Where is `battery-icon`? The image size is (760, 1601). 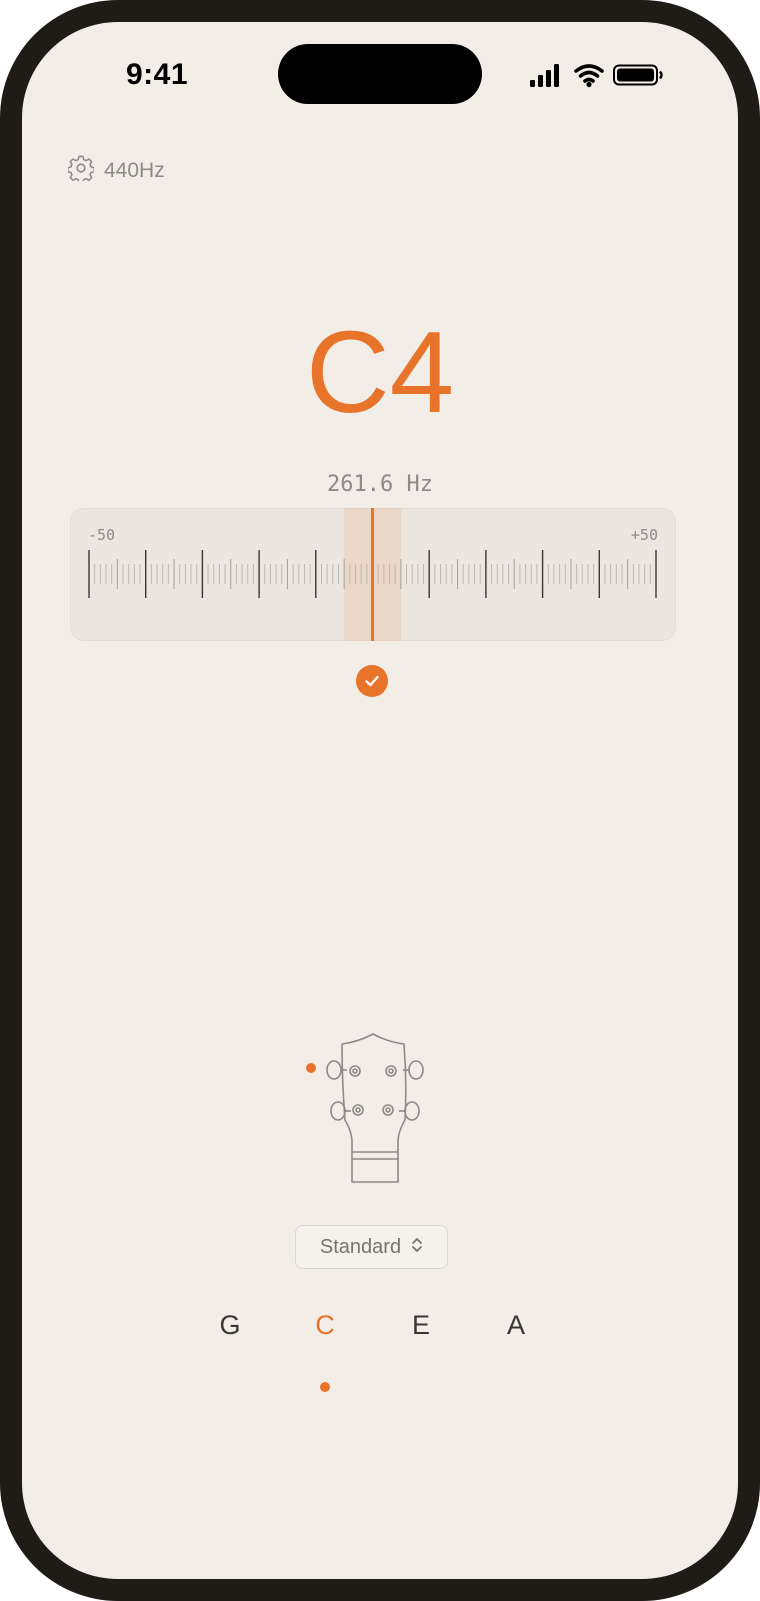
battery-icon is located at coordinates (638, 75).